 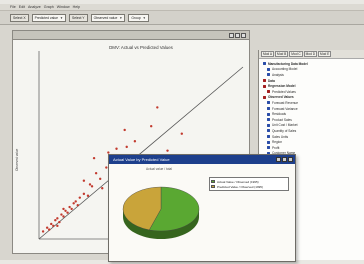 I want to click on tab-mod-a: Mod A, so click(x=268, y=54).